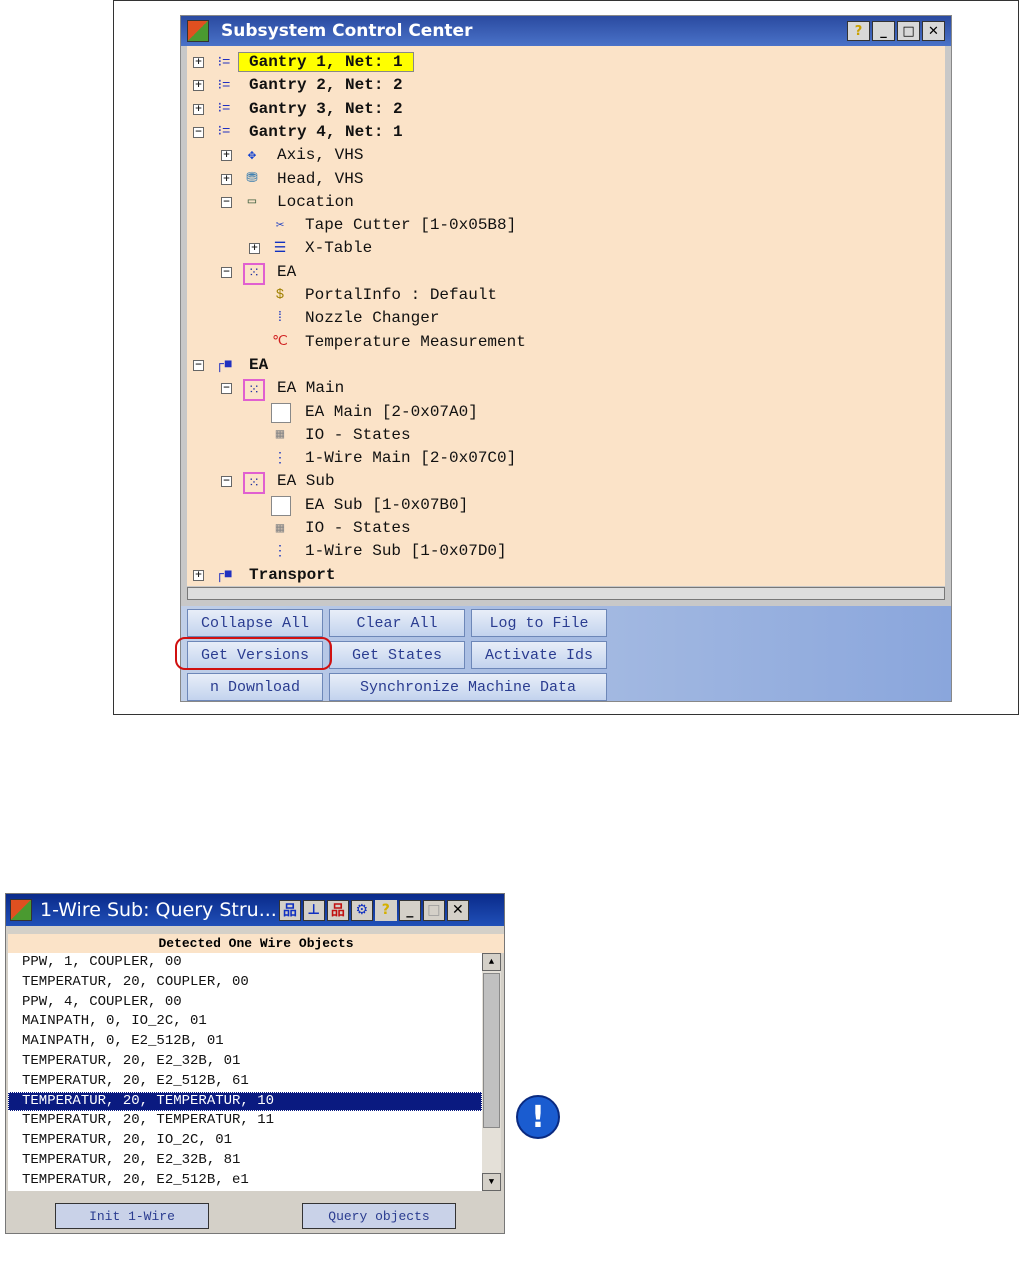  Describe the element at coordinates (397, 623) in the screenshot. I see `clear-all-button: Clear All` at that location.